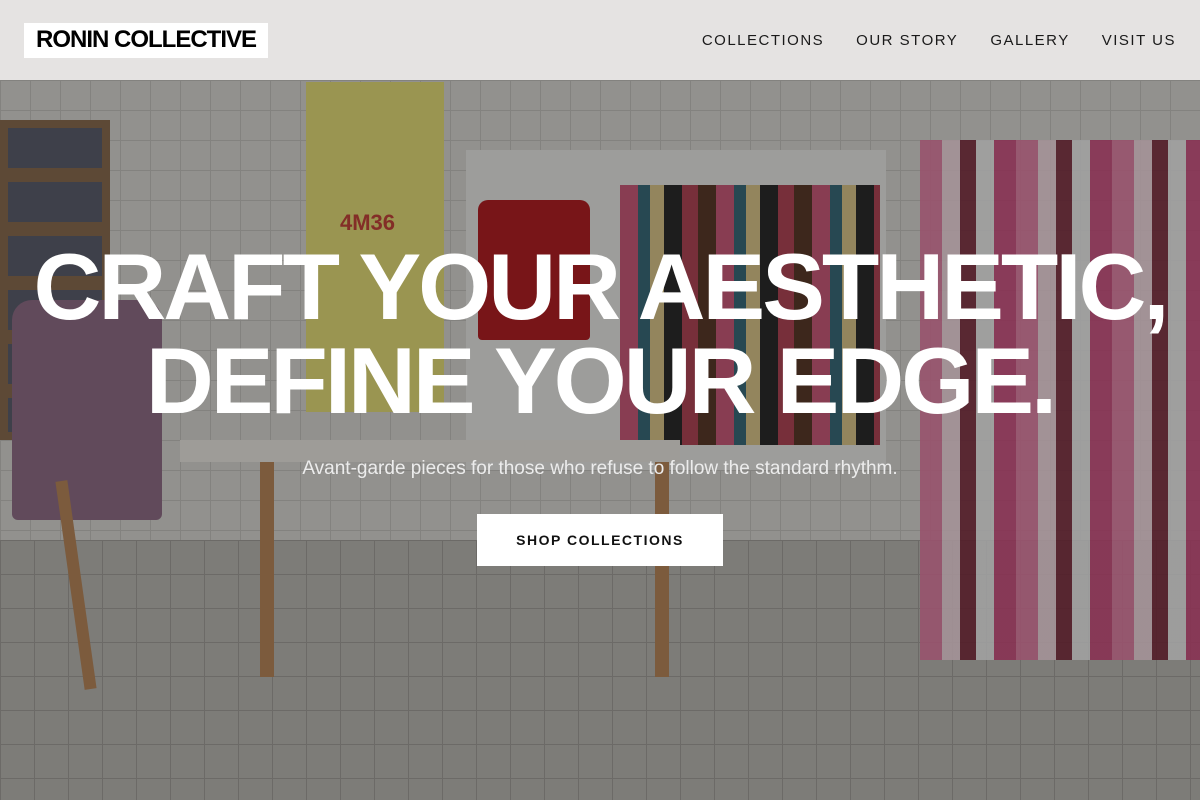 Image resolution: width=1200 pixels, height=800 pixels. I want to click on main-nav: COLLECTIONS OUR STORY GALLERY VISIT US, so click(939, 40).